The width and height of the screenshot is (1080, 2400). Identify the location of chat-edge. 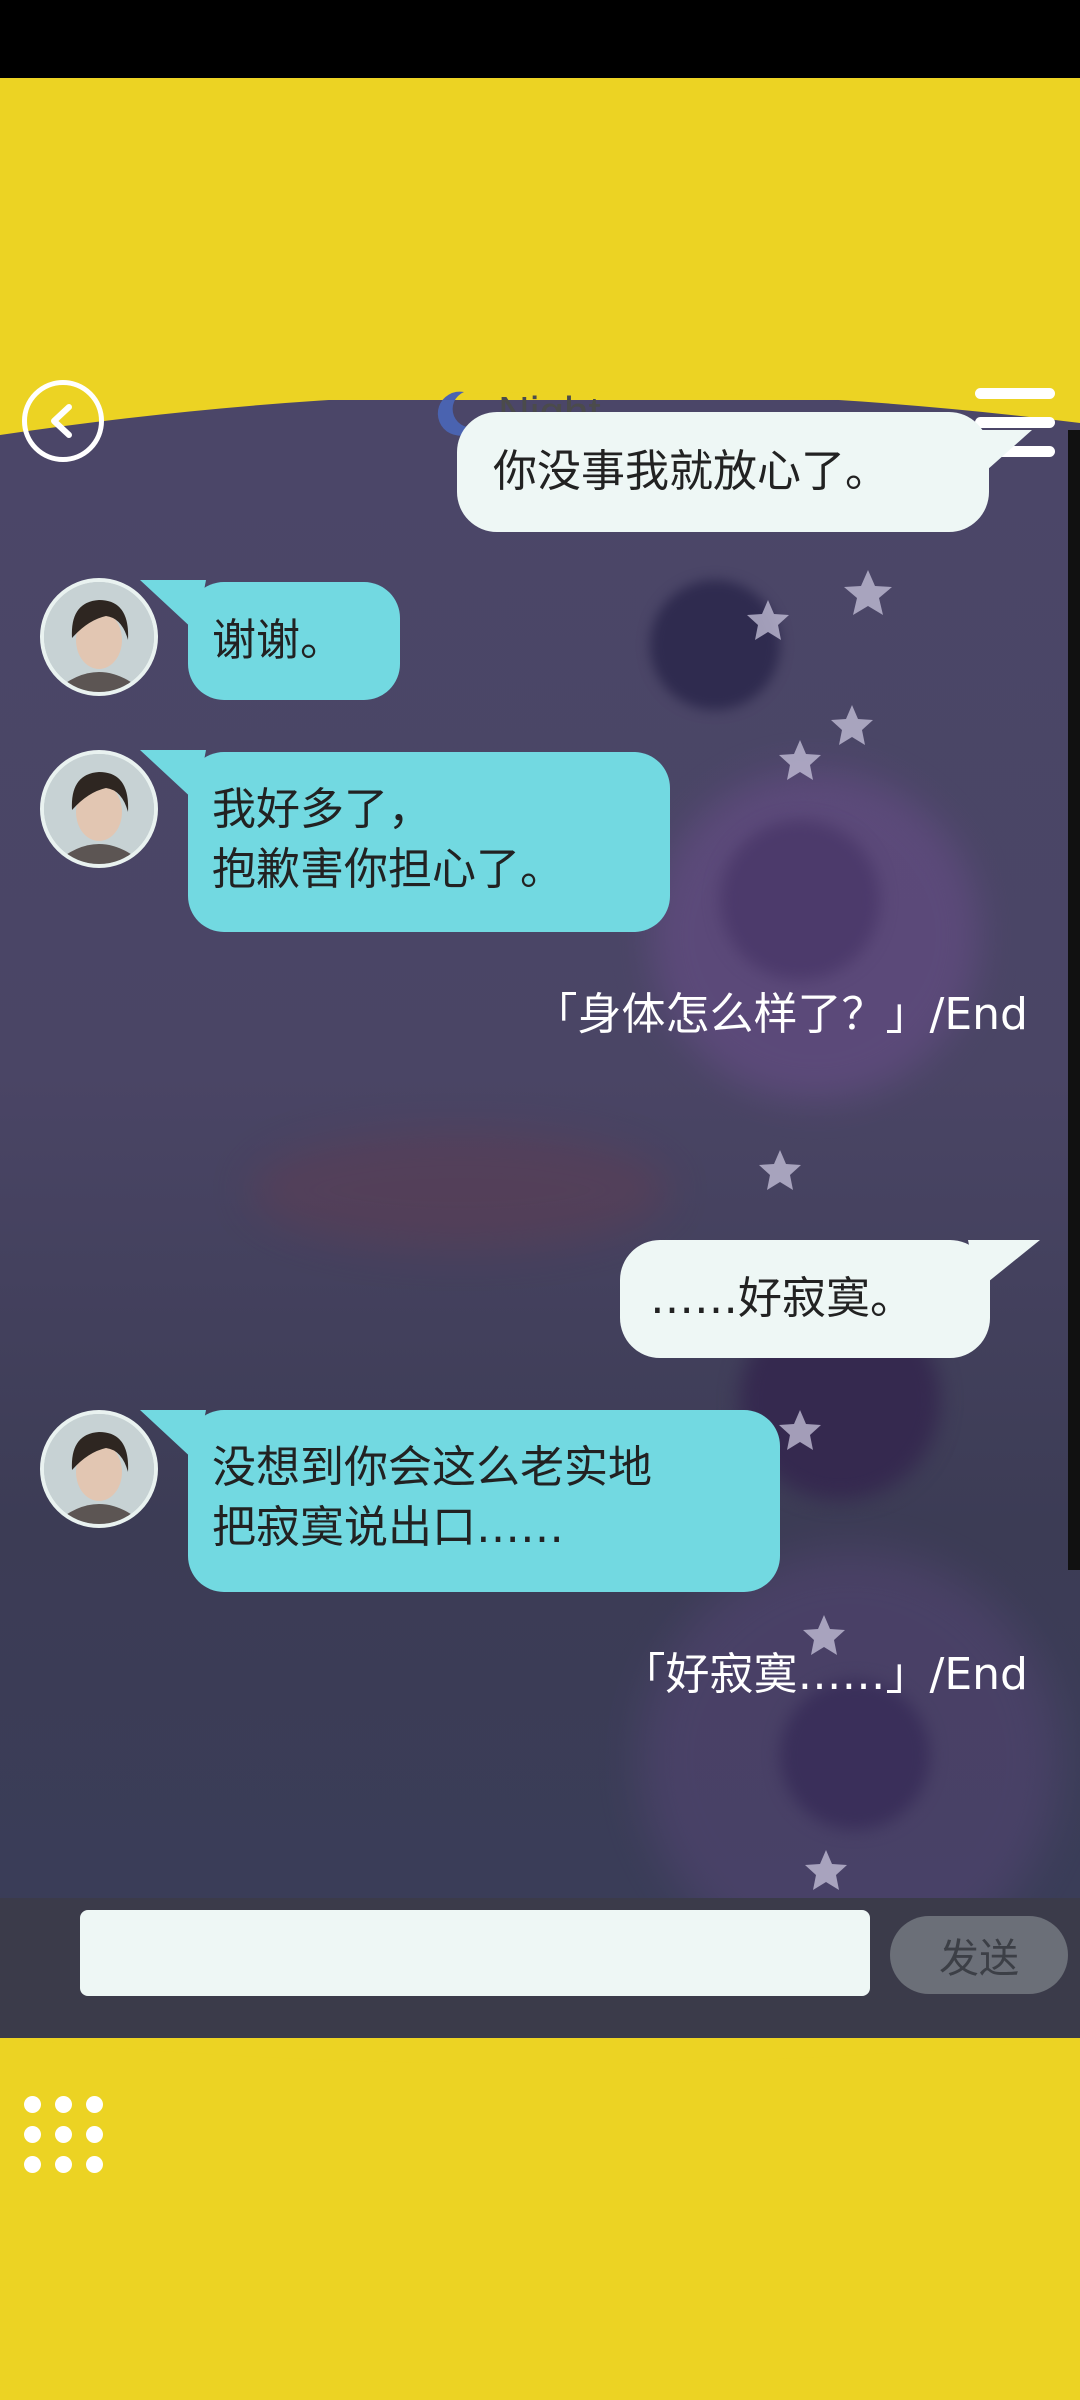
(1074, 1000).